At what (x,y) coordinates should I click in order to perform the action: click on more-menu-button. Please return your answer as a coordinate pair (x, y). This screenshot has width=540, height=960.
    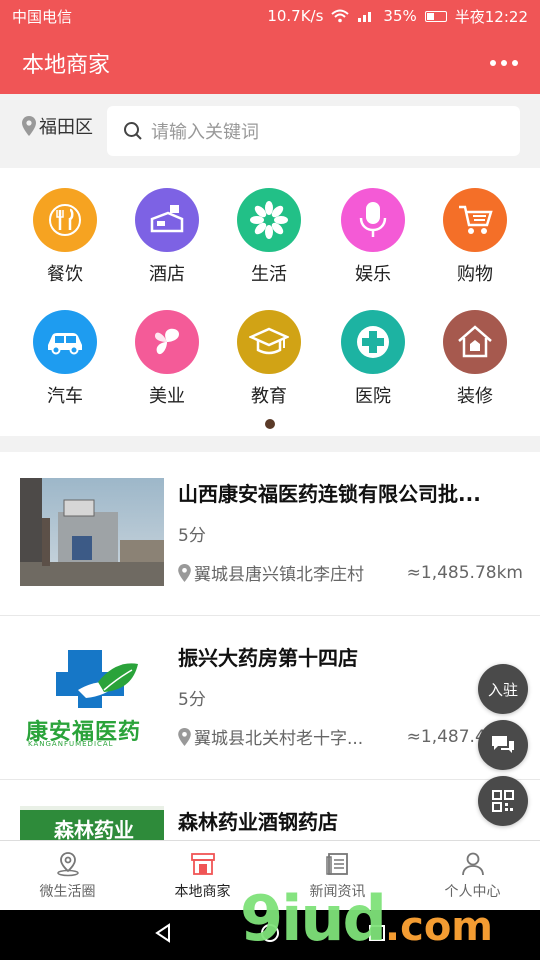
    Looking at the image, I should click on (504, 63).